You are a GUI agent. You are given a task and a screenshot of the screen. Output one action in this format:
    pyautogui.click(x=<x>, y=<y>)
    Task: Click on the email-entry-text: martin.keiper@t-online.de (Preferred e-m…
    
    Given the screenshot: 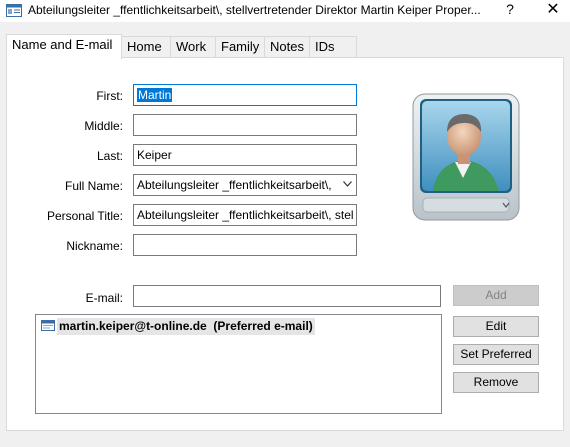 What is the action you would take?
    pyautogui.click(x=186, y=326)
    